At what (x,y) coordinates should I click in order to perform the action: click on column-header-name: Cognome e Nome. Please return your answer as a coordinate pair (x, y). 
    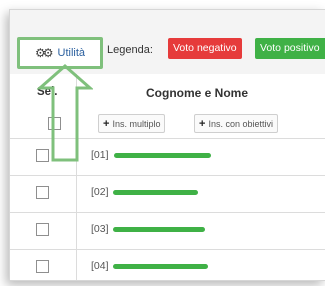
    Looking at the image, I should click on (197, 93).